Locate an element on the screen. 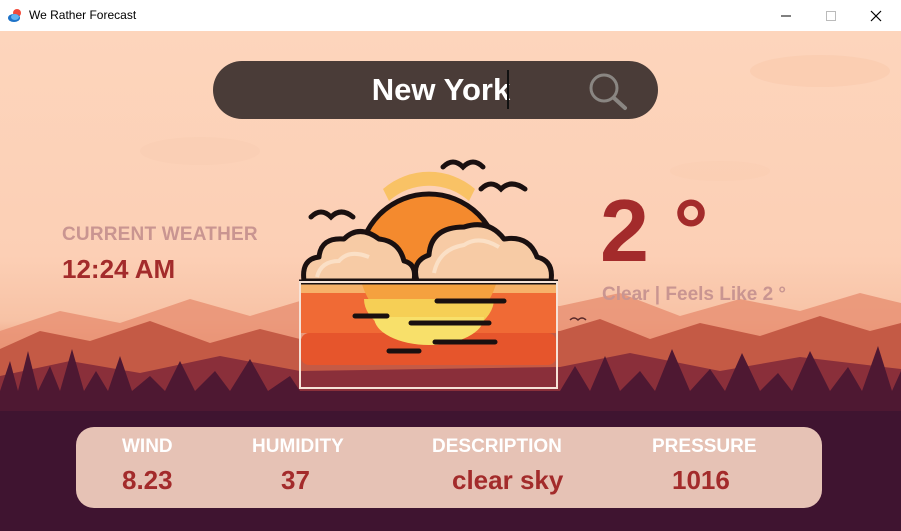  wind-value: 8.23 is located at coordinates (147, 480).